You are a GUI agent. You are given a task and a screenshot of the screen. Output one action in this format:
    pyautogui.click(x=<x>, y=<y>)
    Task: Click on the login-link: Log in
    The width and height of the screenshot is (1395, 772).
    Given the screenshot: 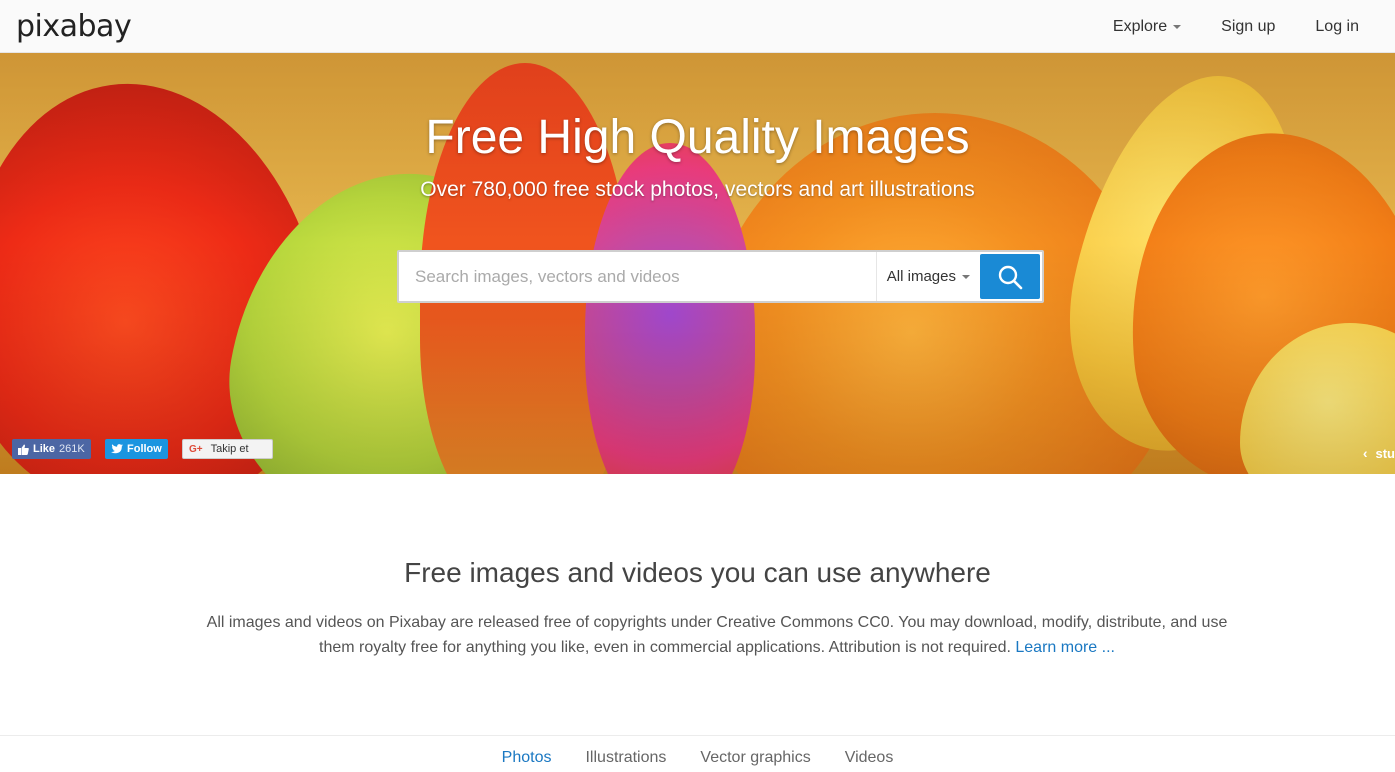 What is the action you would take?
    pyautogui.click(x=1337, y=27)
    